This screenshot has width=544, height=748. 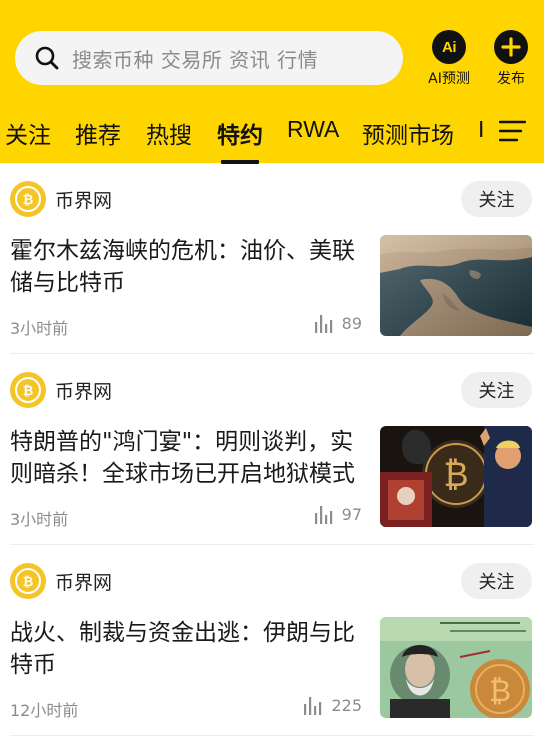 What do you see at coordinates (272, 735) in the screenshot?
I see `card-divider` at bounding box center [272, 735].